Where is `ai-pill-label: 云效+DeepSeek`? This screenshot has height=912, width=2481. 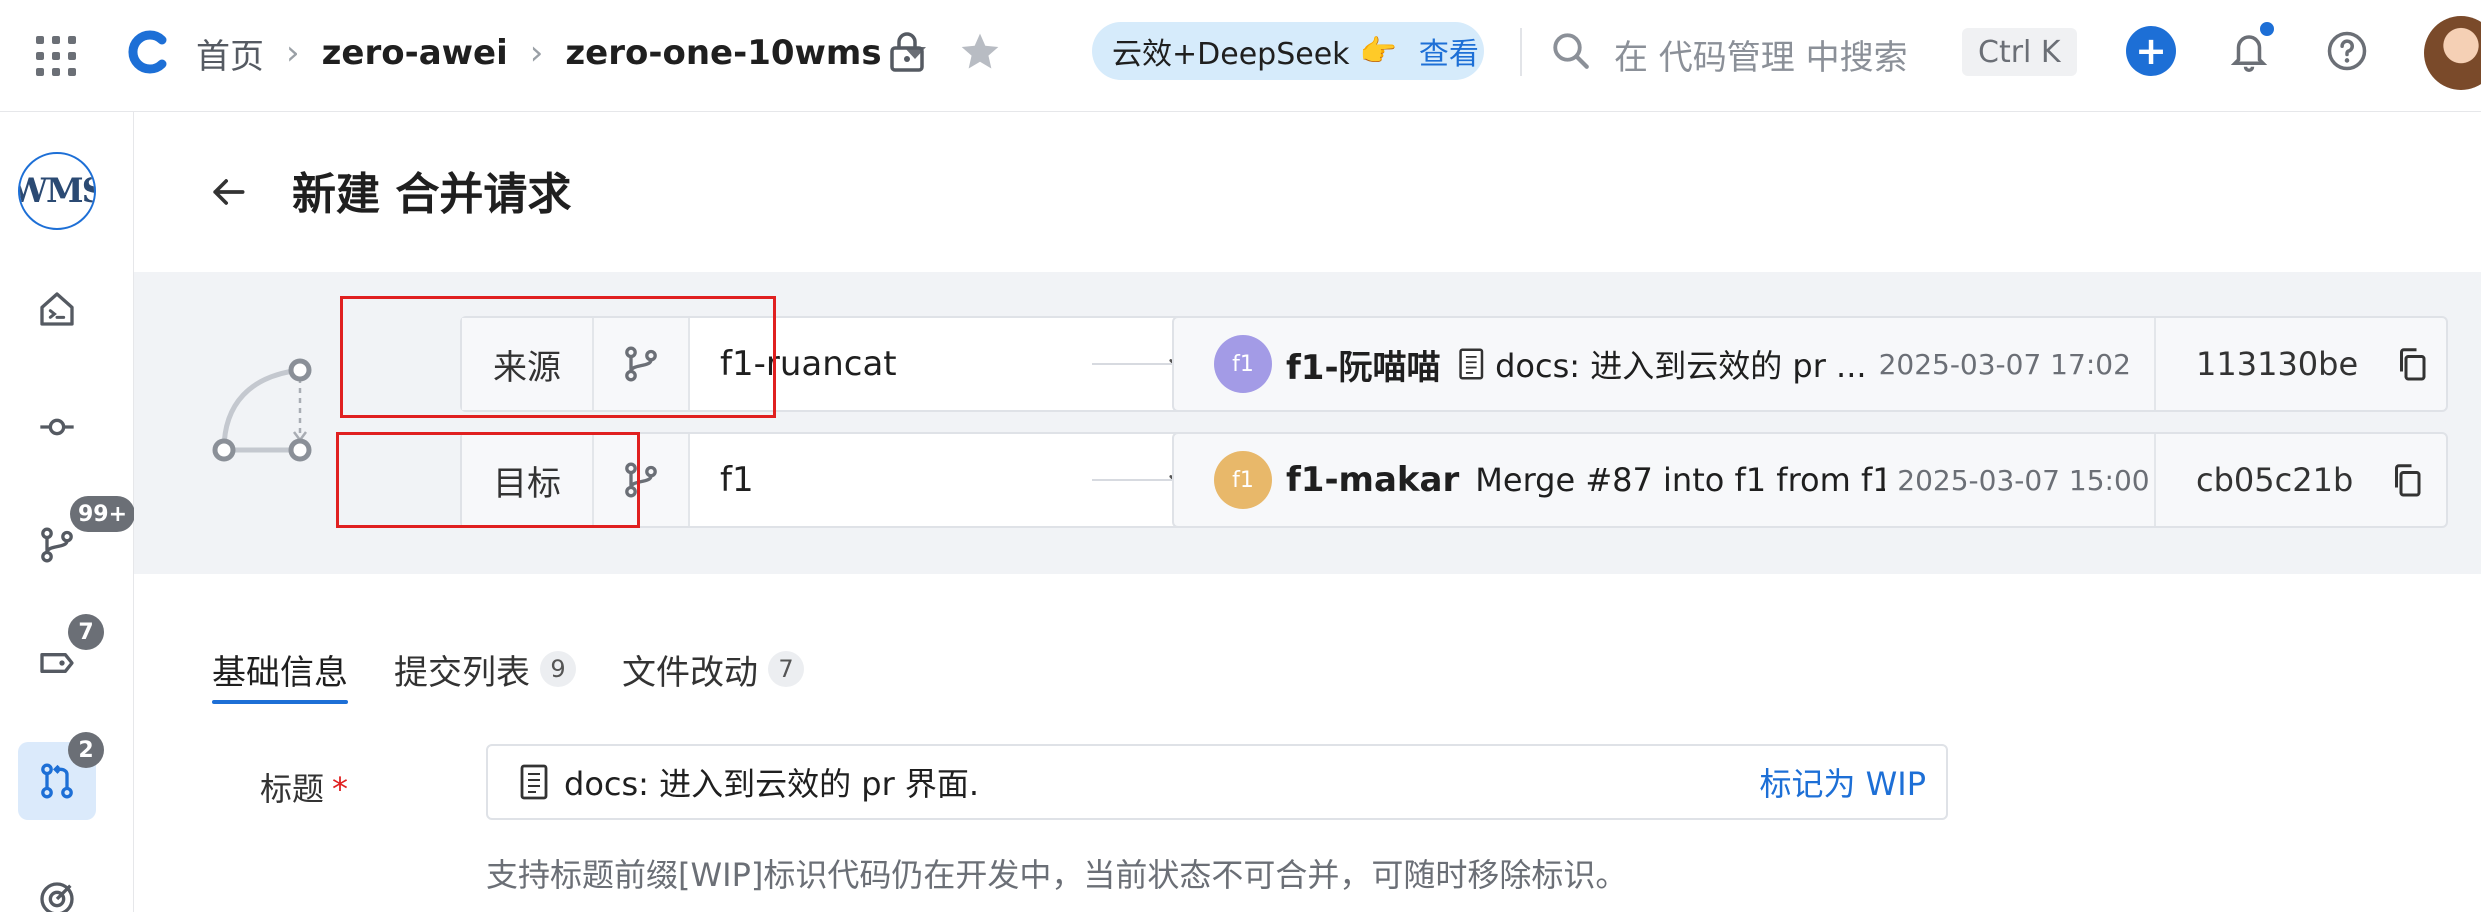
ai-pill-label: 云效+DeepSeek is located at coordinates (1231, 54).